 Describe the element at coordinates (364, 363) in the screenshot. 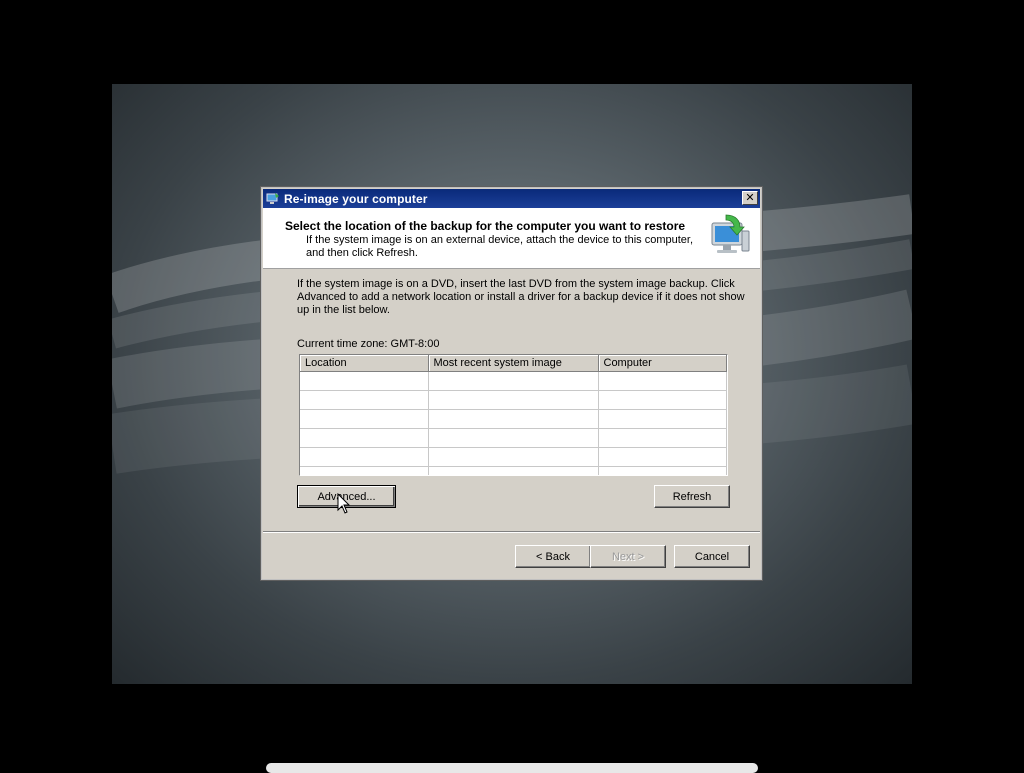

I see `column-header-location: Location` at that location.